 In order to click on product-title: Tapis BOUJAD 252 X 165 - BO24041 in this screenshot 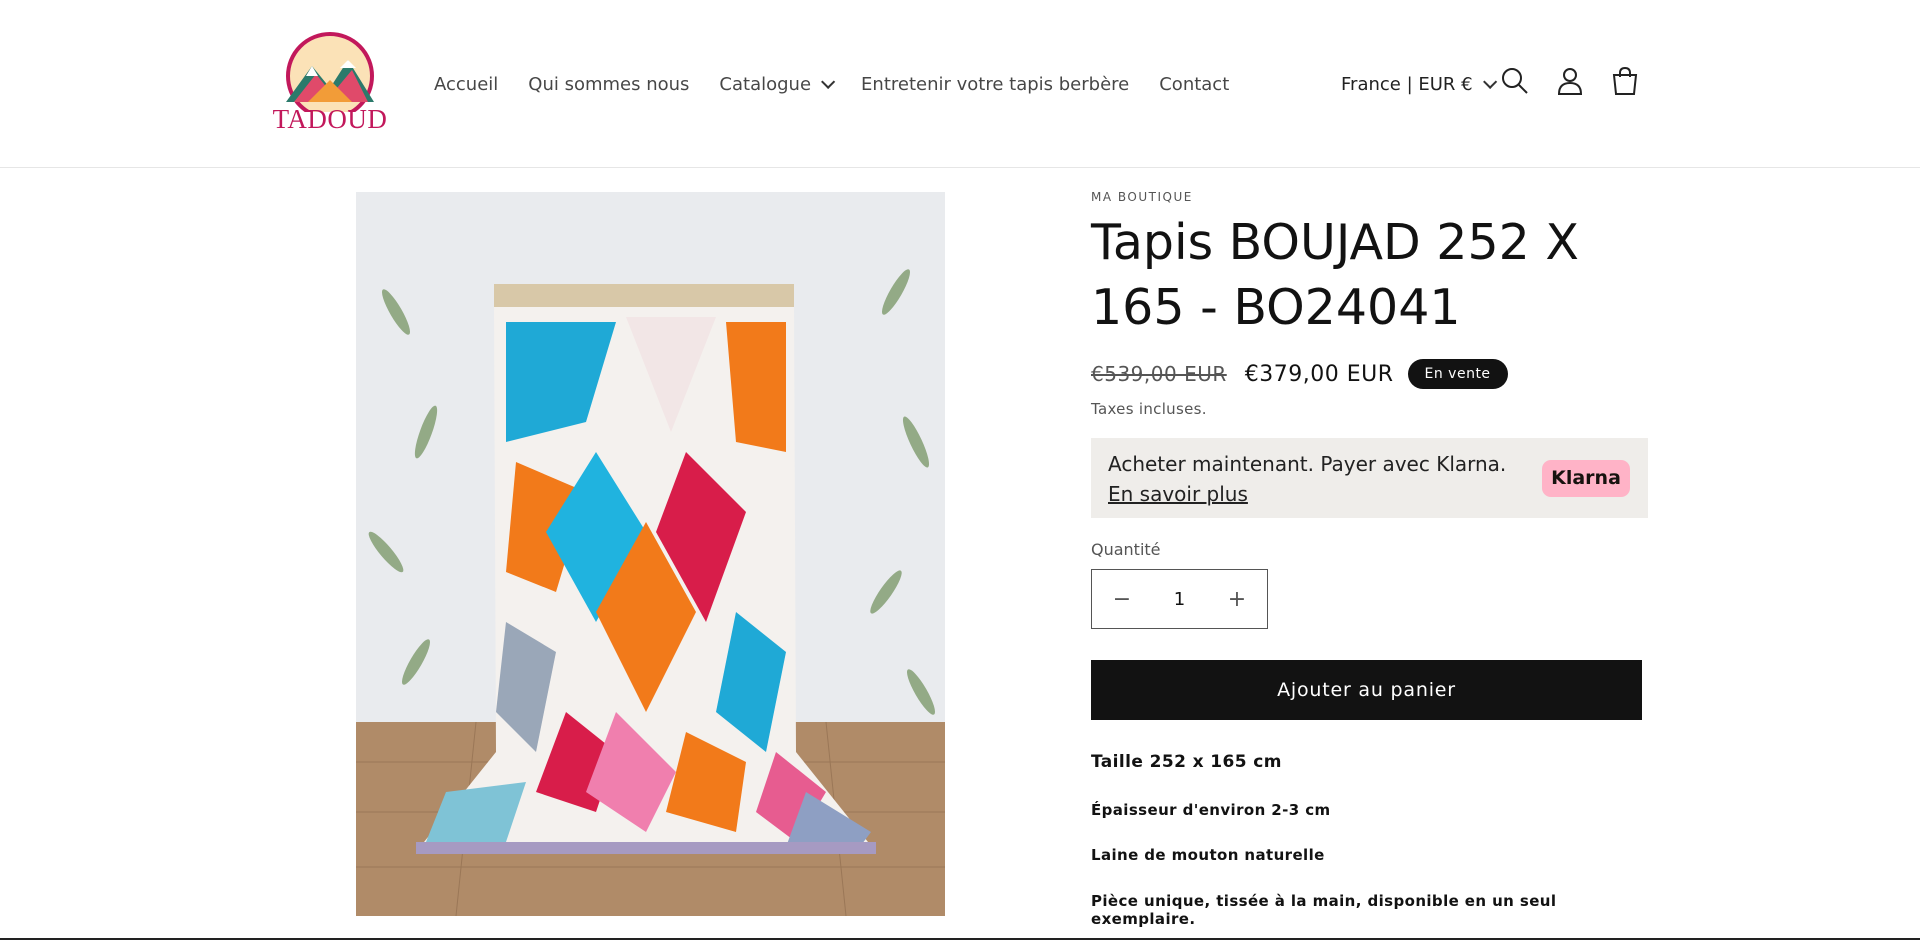, I will do `click(1335, 275)`.